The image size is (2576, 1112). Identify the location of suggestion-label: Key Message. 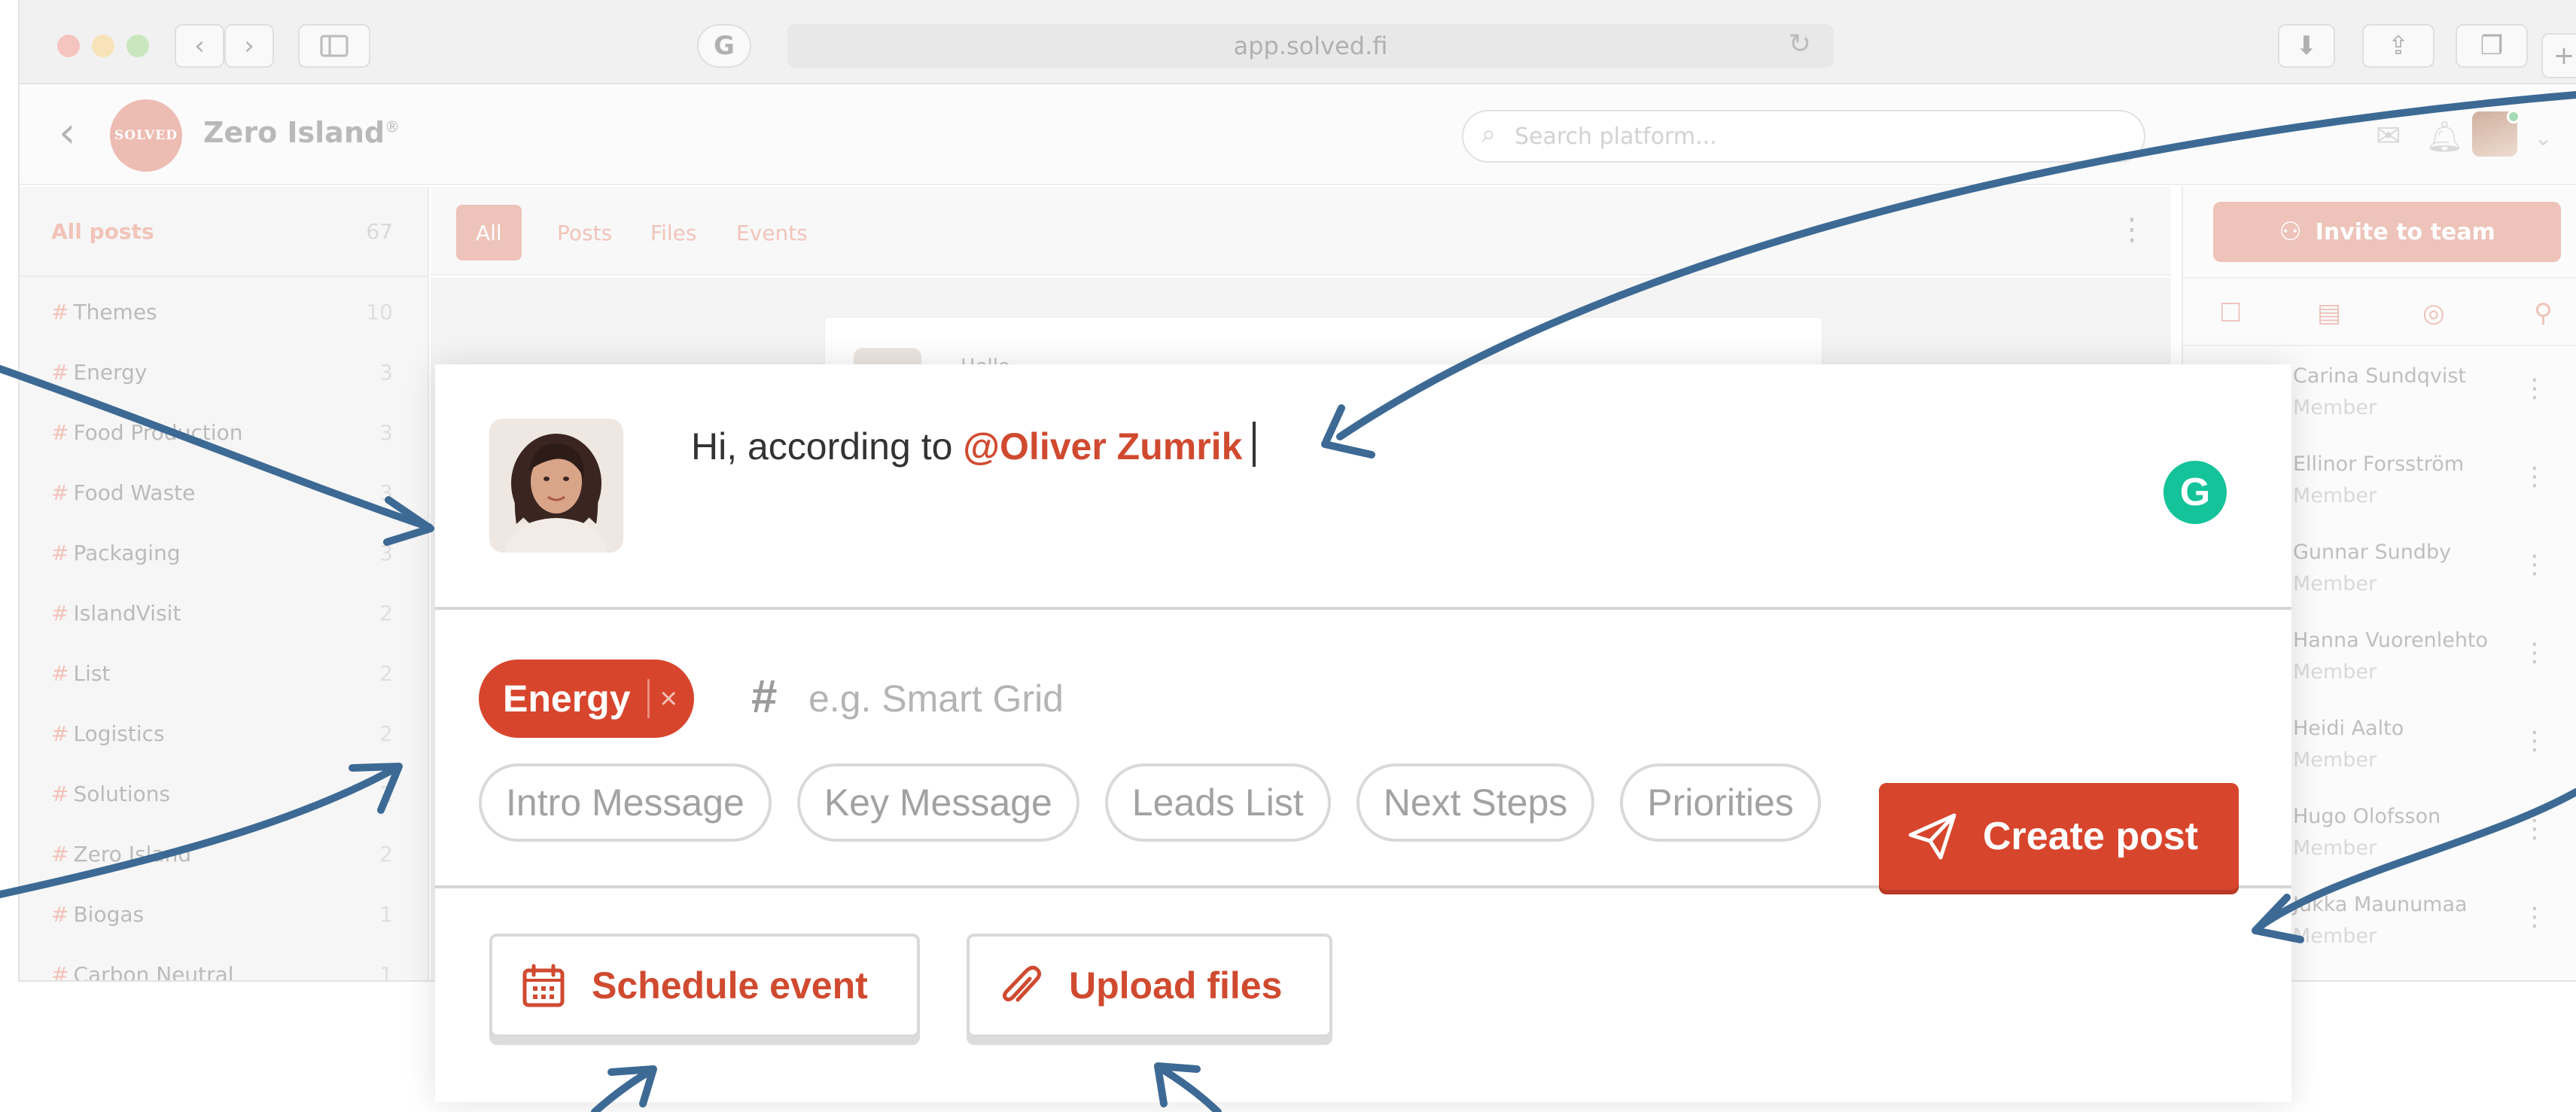
(938, 803).